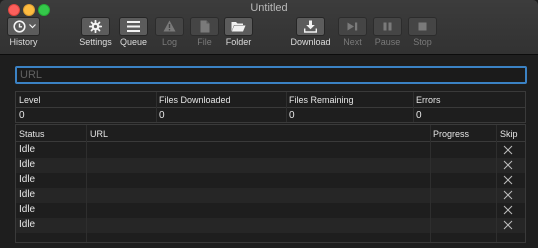 The height and width of the screenshot is (248, 538). What do you see at coordinates (133, 26) in the screenshot?
I see `list-icon` at bounding box center [133, 26].